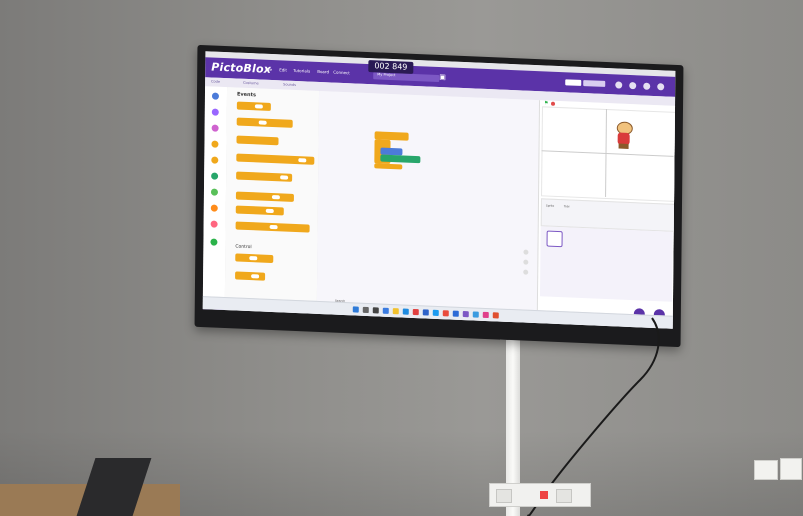 The image size is (803, 516). Describe the element at coordinates (593, 416) in the screenshot. I see `power-cable` at that location.